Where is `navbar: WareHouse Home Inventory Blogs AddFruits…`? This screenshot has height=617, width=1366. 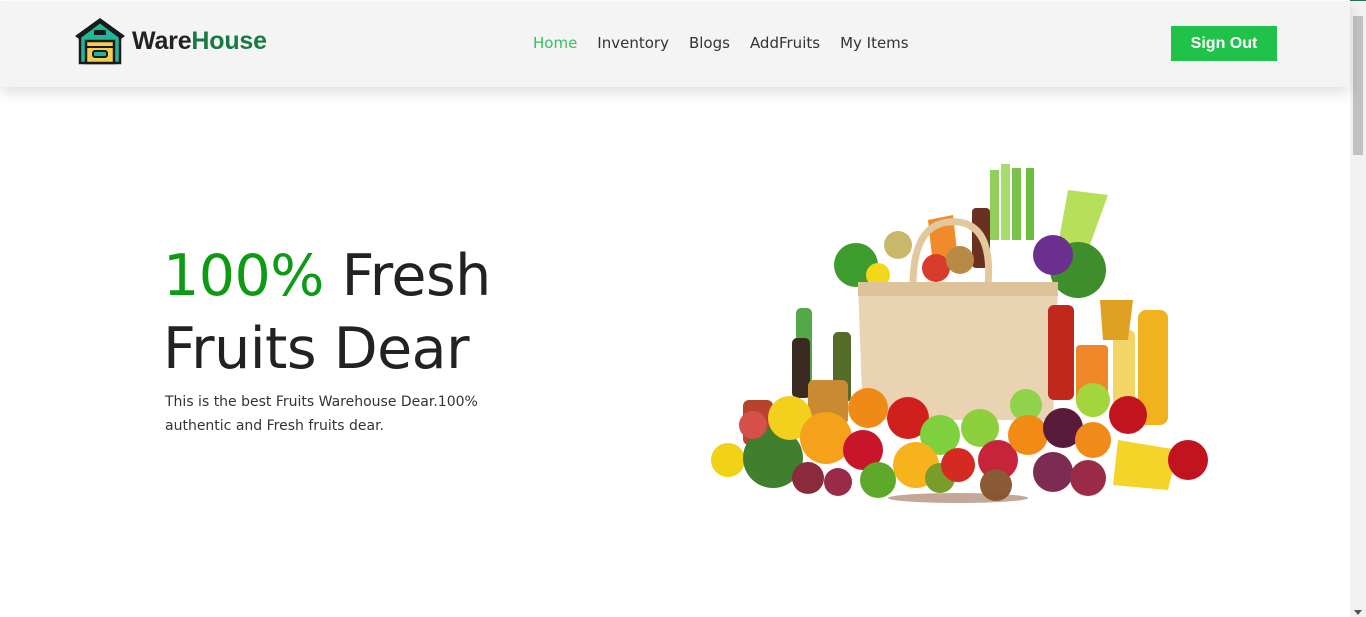 navbar: WareHouse Home Inventory Blogs AddFruits… is located at coordinates (675, 44).